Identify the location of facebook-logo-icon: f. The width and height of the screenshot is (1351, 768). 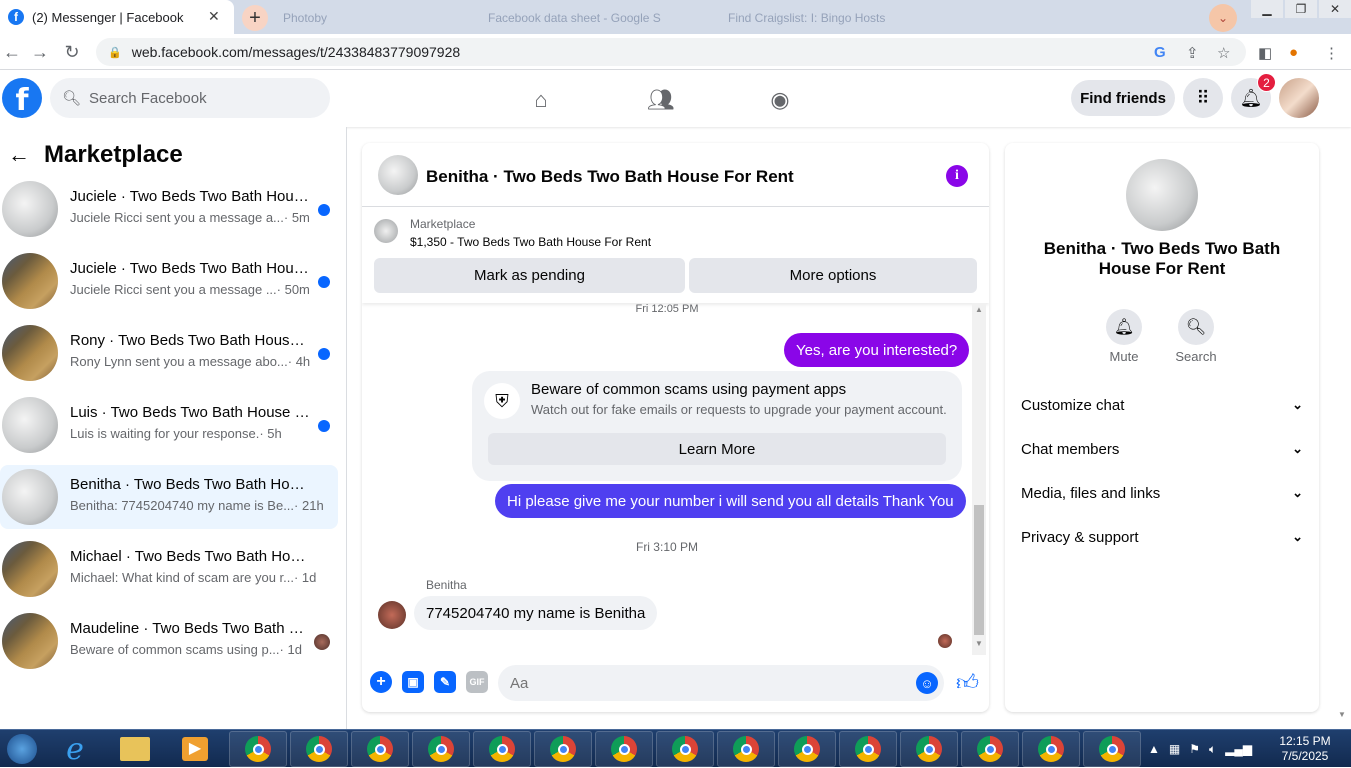
(22, 98).